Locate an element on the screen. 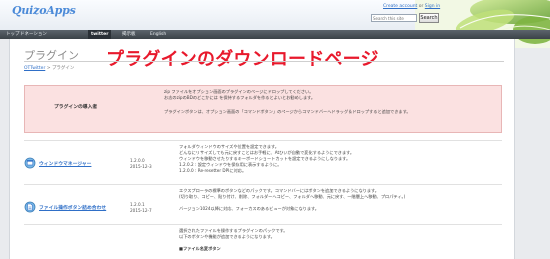 The image size is (550, 259). plugin-name-link: ウィンドウマネージャー is located at coordinates (65, 163).